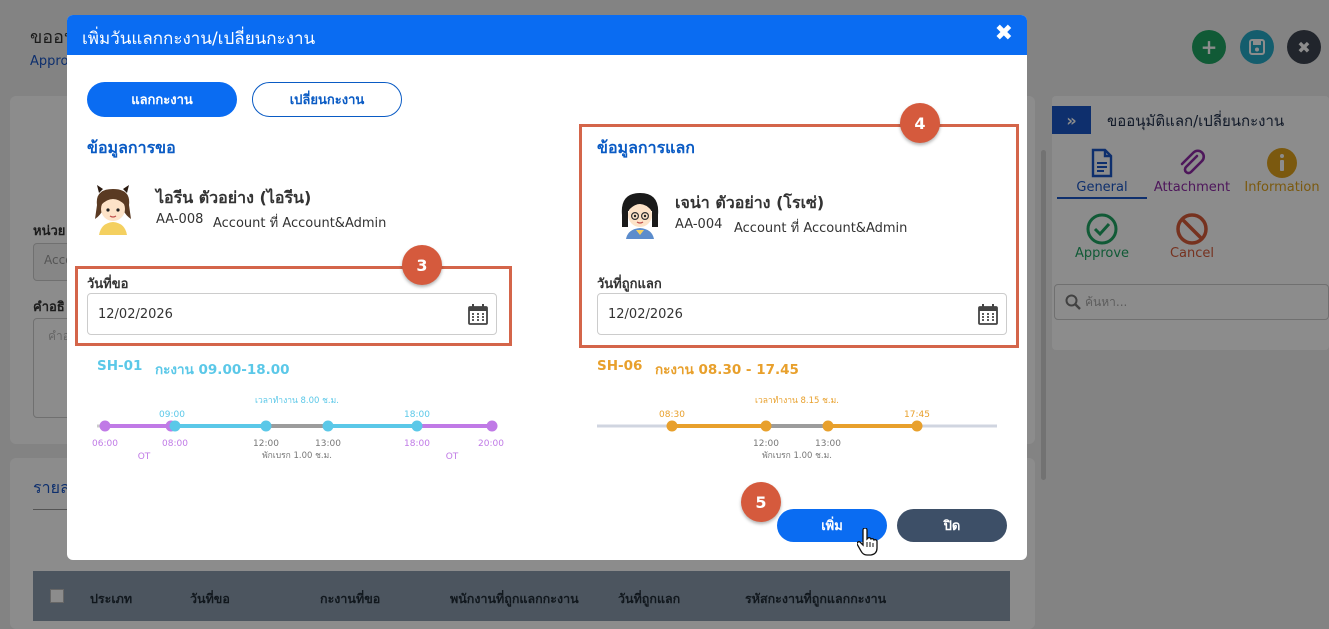 This screenshot has width=1329, height=629. Describe the element at coordinates (113, 210) in the screenshot. I see `requester-avatar` at that location.